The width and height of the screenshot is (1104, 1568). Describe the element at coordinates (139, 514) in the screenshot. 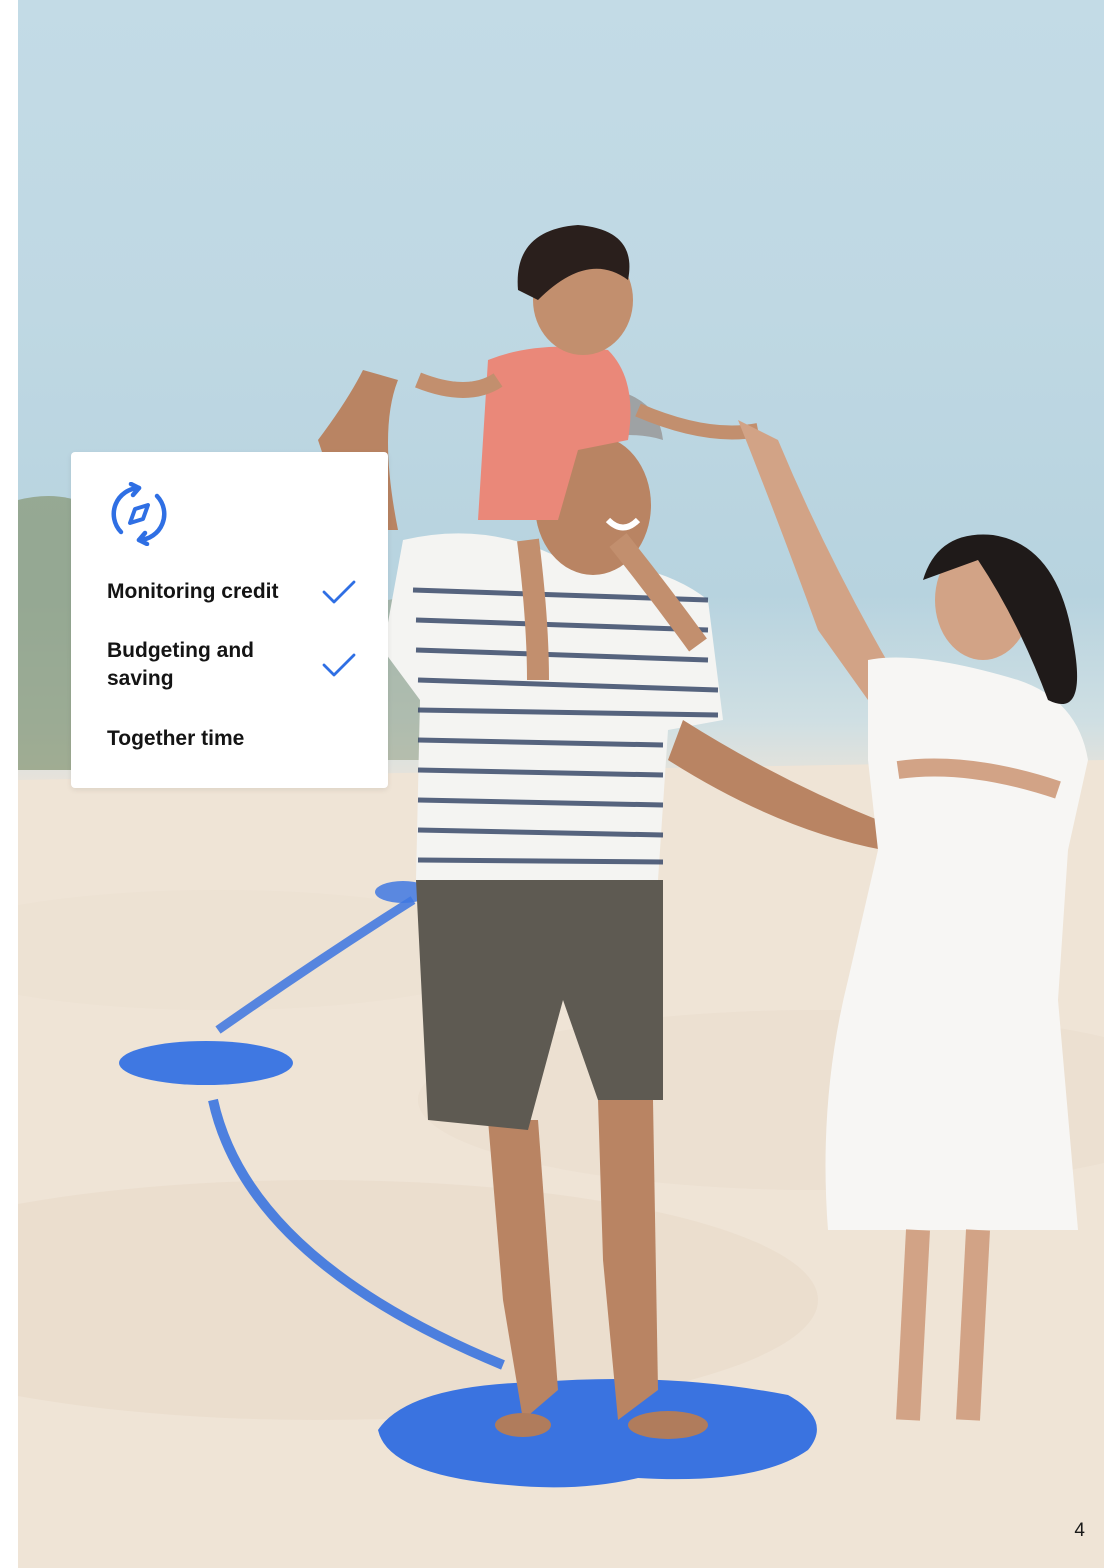

I see `compass-sync-icon` at that location.